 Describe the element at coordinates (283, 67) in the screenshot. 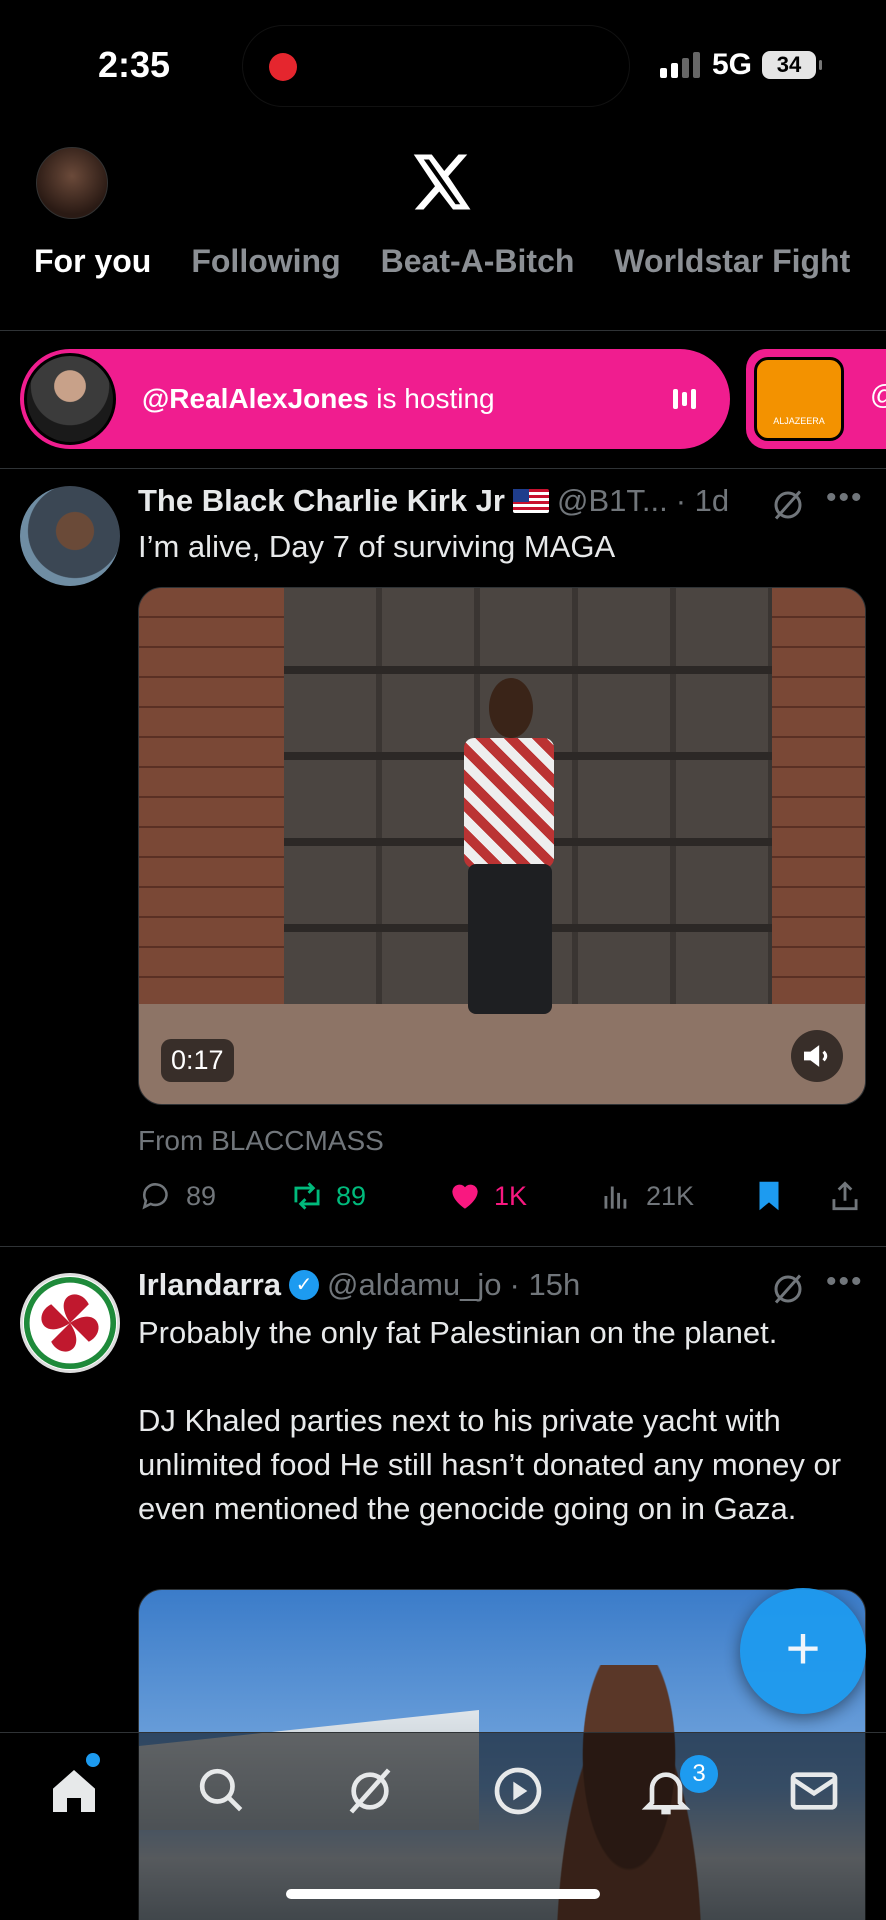

I see `recording-indicator-icon` at that location.